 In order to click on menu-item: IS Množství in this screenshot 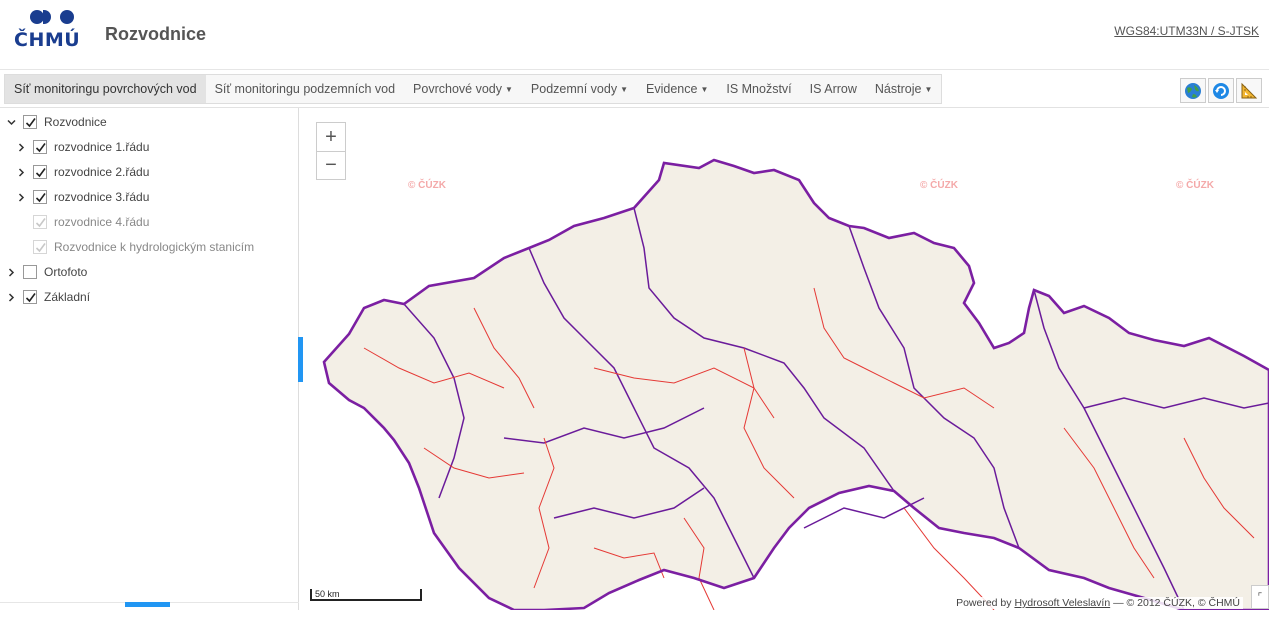, I will do `click(758, 89)`.